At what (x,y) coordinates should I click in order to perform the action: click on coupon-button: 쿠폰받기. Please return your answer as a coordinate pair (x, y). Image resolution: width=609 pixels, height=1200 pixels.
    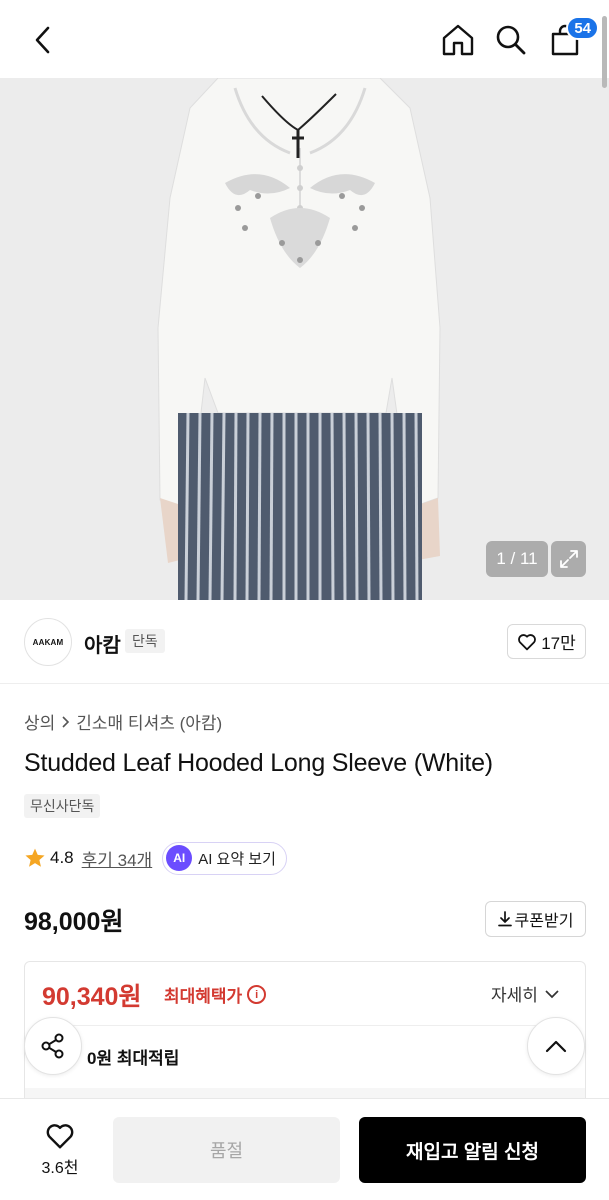
    Looking at the image, I should click on (535, 919).